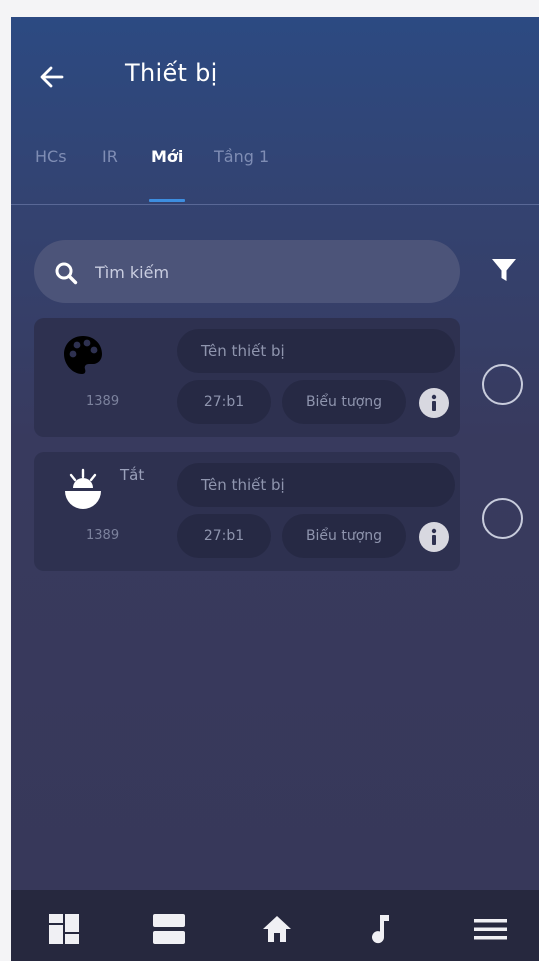 This screenshot has width=539, height=961. What do you see at coordinates (167, 156) in the screenshot?
I see `tab-moi: Mới` at bounding box center [167, 156].